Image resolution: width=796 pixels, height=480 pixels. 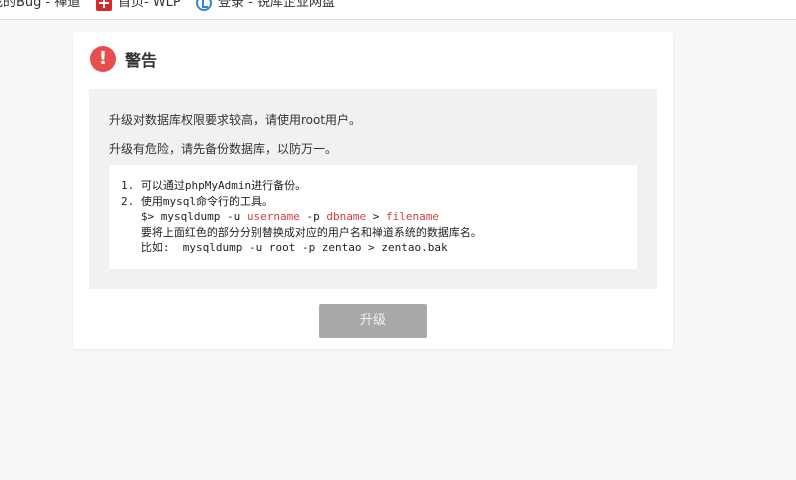 What do you see at coordinates (412, 216) in the screenshot?
I see `placeholder-filename: filename` at bounding box center [412, 216].